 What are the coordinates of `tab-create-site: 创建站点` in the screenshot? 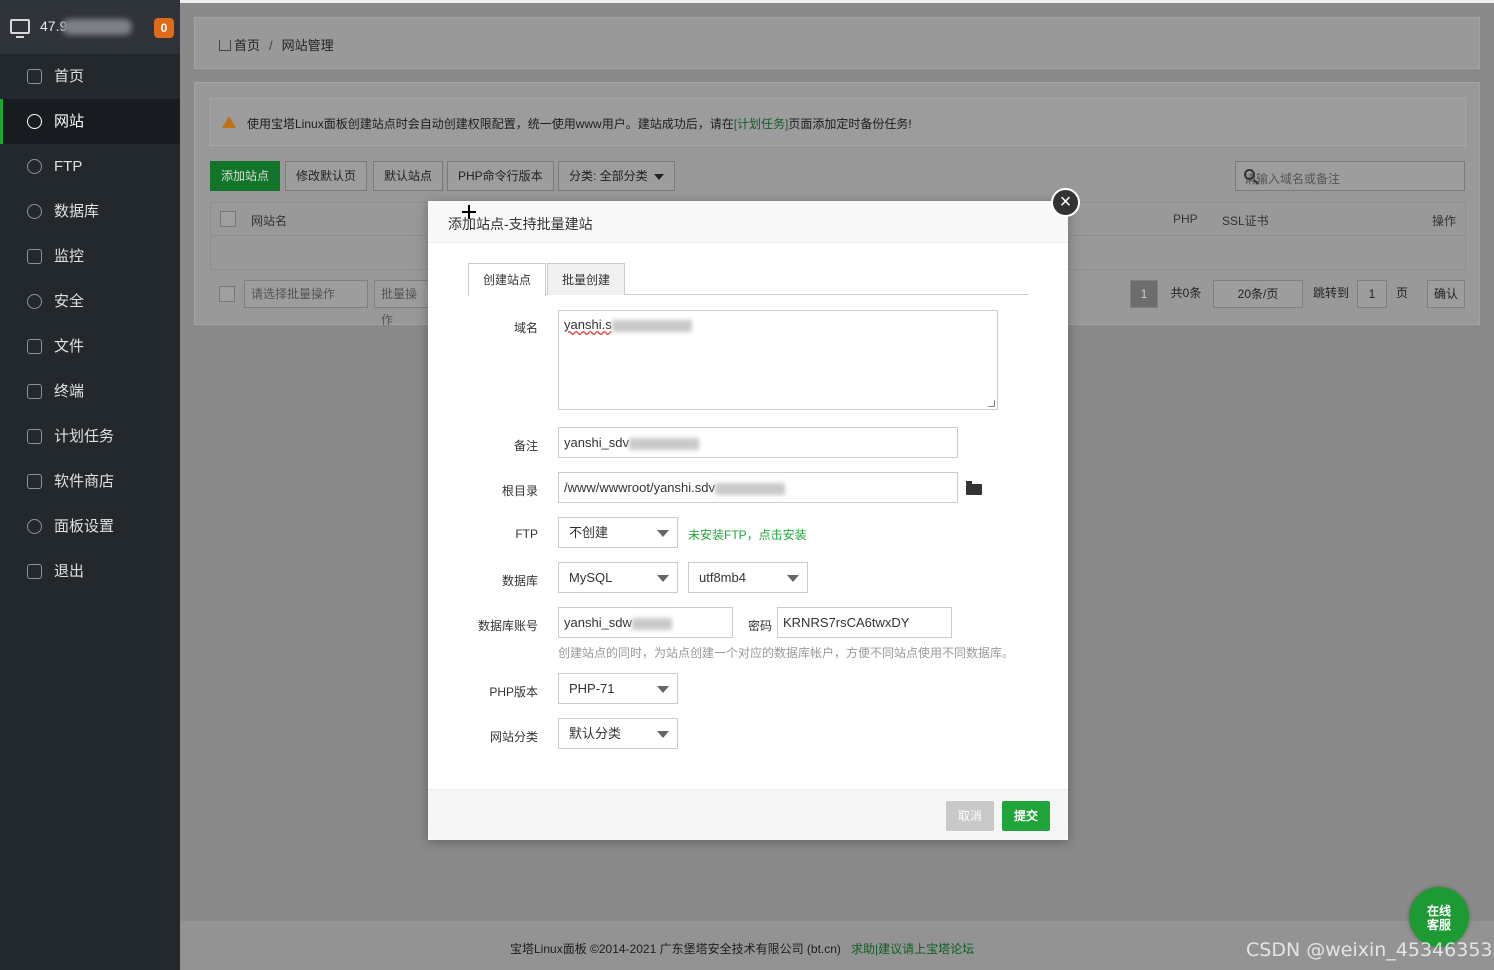 It's located at (507, 279).